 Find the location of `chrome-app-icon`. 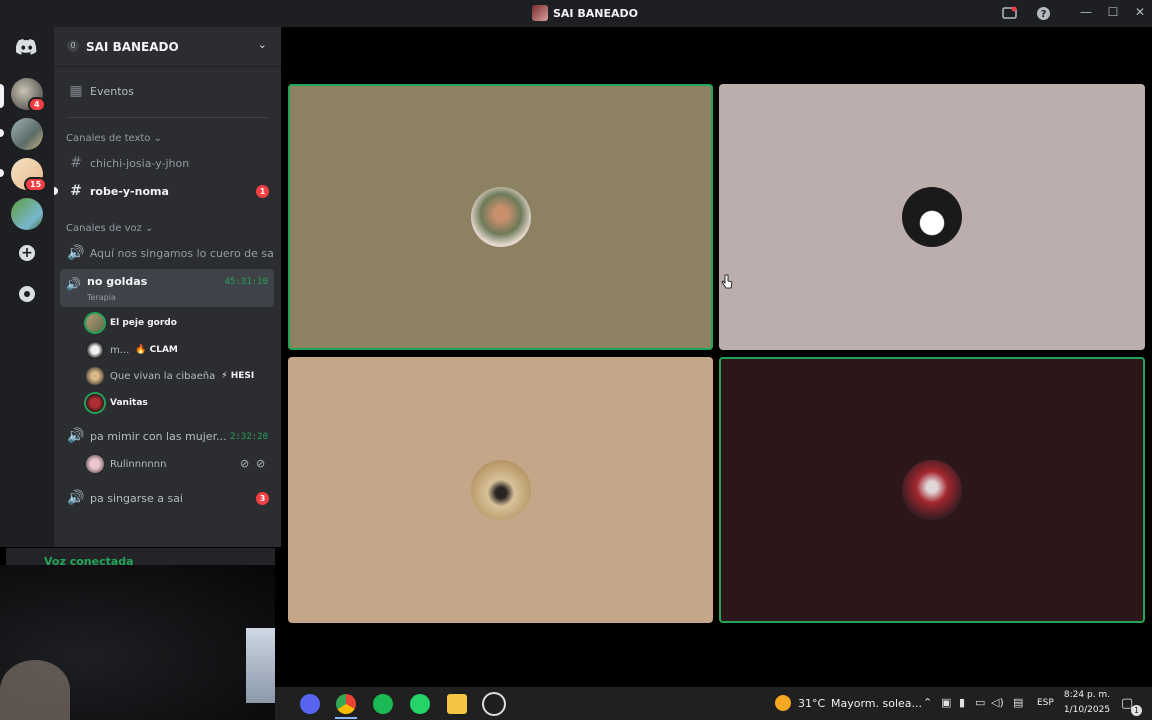

chrome-app-icon is located at coordinates (346, 704).